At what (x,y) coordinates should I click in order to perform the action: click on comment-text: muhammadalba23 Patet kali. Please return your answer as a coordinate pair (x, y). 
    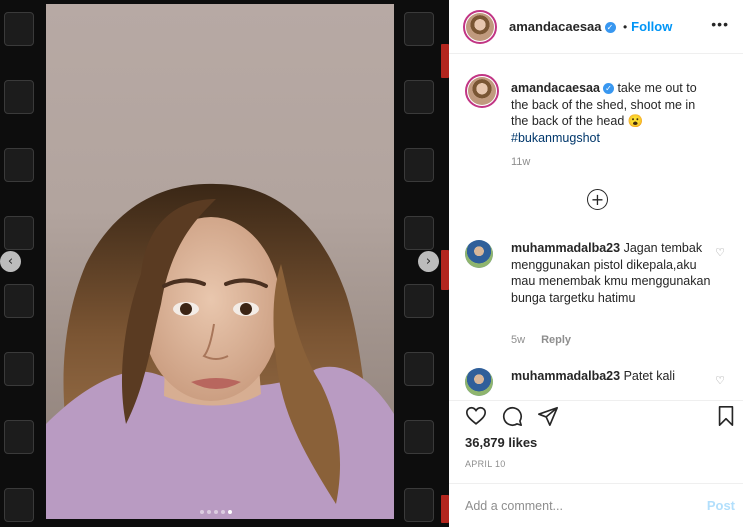
    Looking at the image, I should click on (611, 376).